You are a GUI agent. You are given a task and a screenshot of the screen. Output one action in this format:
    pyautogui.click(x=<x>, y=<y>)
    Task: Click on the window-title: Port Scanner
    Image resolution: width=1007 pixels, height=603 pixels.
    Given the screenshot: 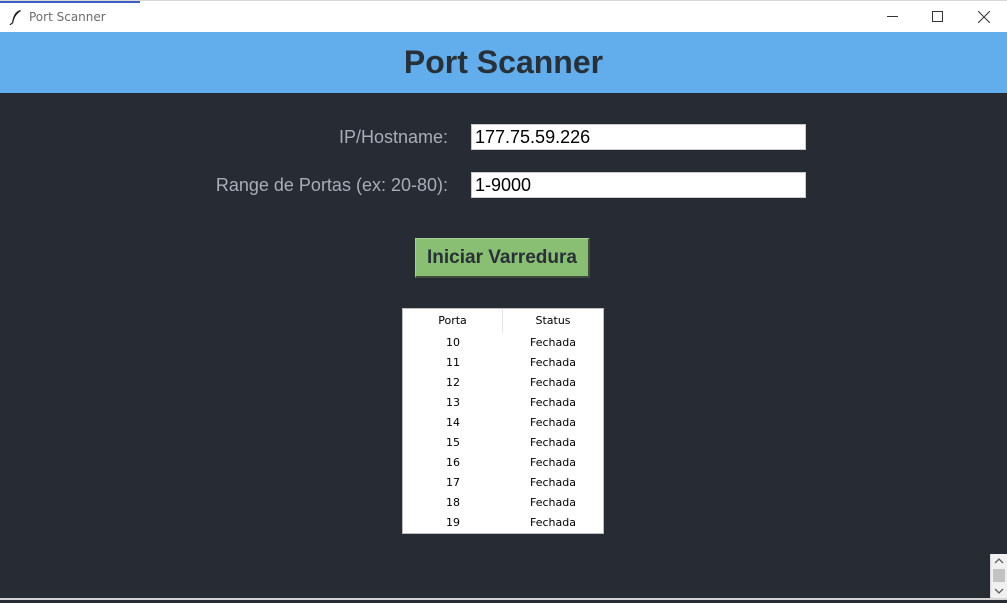 What is the action you would take?
    pyautogui.click(x=67, y=17)
    